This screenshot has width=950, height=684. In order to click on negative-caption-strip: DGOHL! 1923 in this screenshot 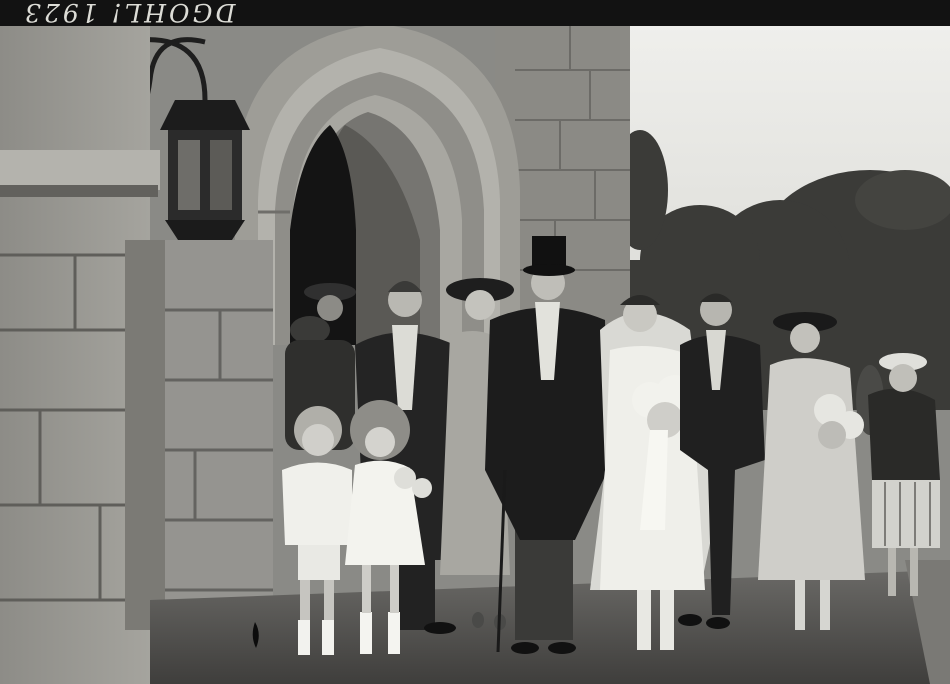, I will do `click(475, 13)`.